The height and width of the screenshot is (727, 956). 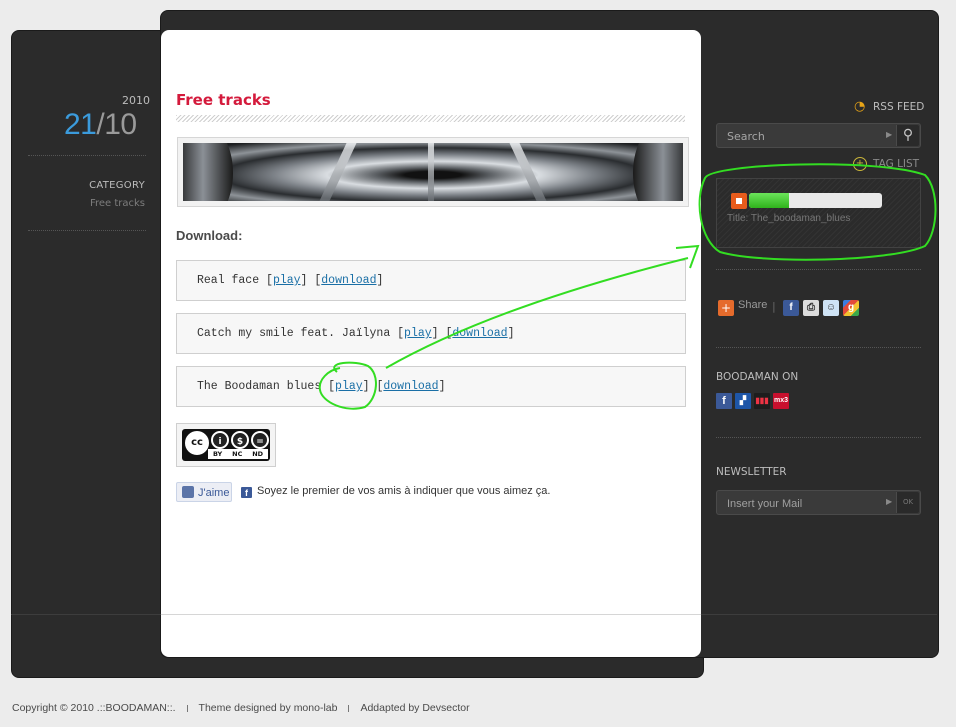 I want to click on search-icon: ⚲, so click(x=908, y=135).